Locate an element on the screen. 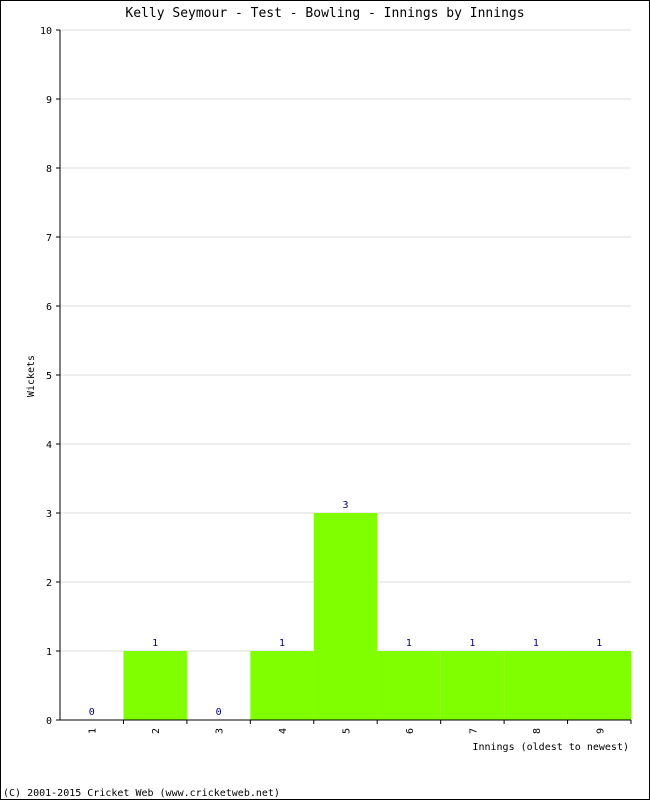 This screenshot has height=800, width=650. x-tick-label: 4 is located at coordinates (283, 731).